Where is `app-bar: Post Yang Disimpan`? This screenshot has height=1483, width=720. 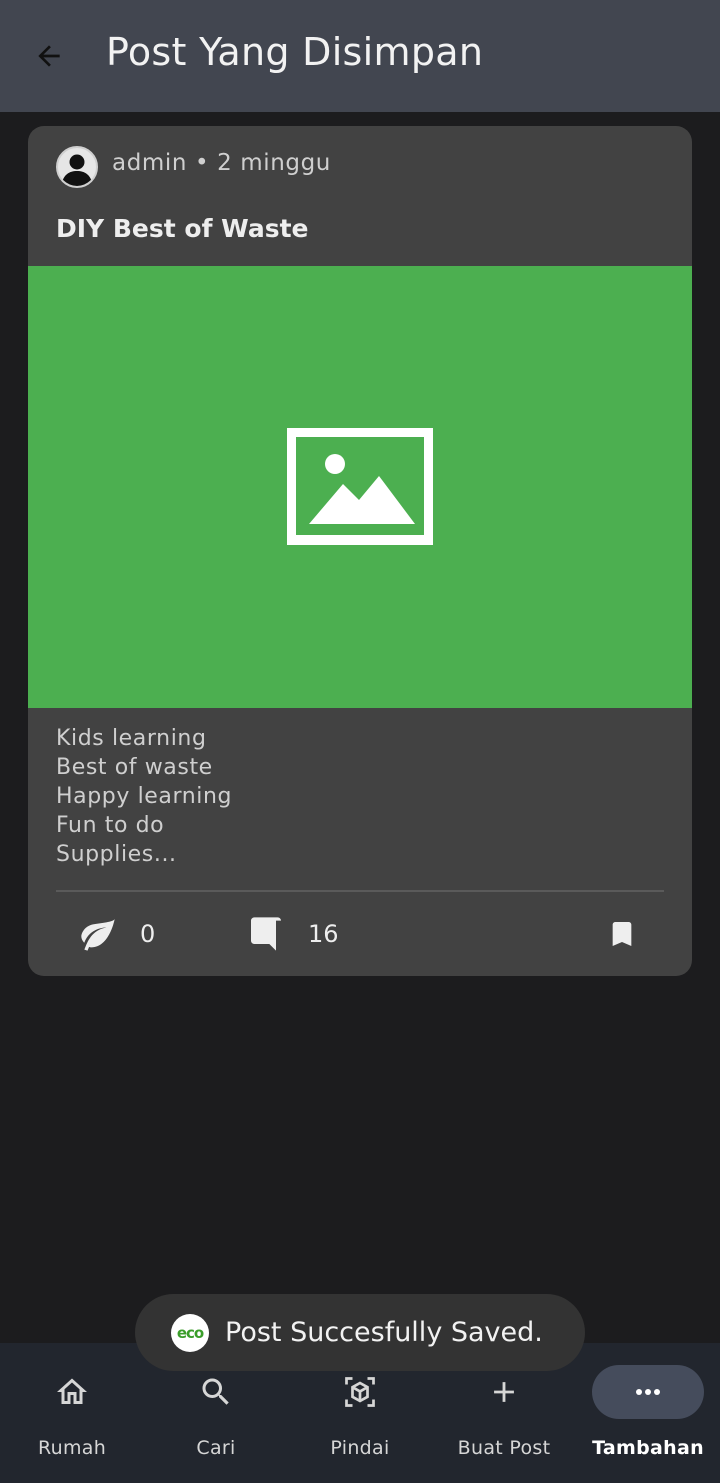 app-bar: Post Yang Disimpan is located at coordinates (360, 56).